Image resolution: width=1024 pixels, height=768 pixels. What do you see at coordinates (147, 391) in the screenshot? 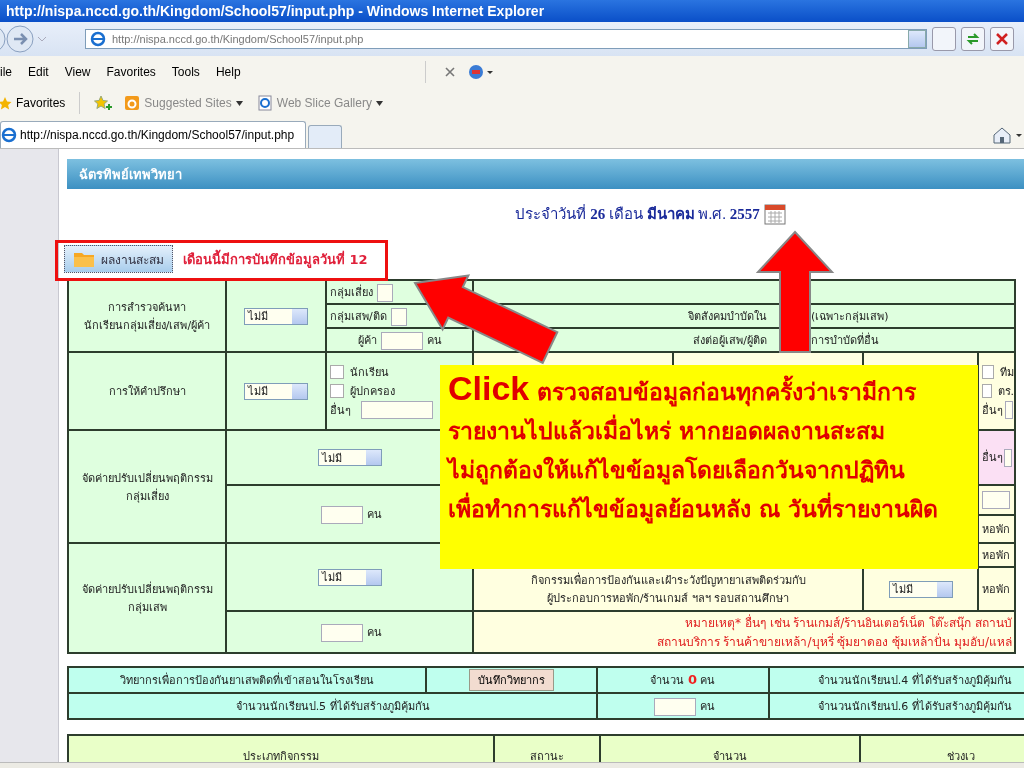
I see `table-cell: การให้คำปรึกษา` at bounding box center [147, 391].